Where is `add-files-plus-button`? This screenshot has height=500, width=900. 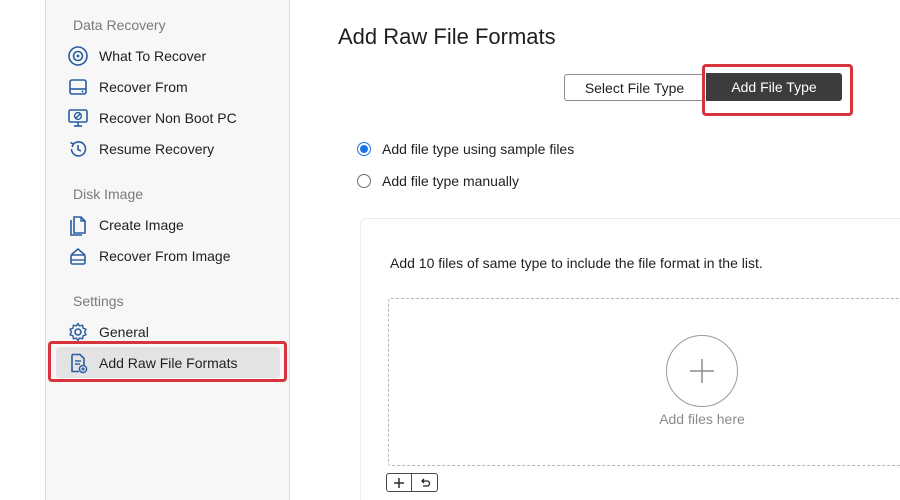 add-files-plus-button is located at coordinates (702, 371).